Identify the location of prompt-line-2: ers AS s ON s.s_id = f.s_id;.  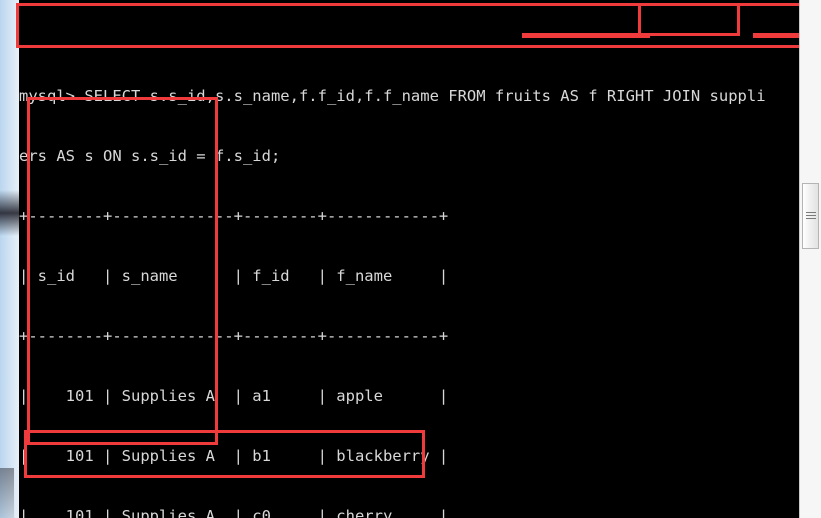
(150, 156).